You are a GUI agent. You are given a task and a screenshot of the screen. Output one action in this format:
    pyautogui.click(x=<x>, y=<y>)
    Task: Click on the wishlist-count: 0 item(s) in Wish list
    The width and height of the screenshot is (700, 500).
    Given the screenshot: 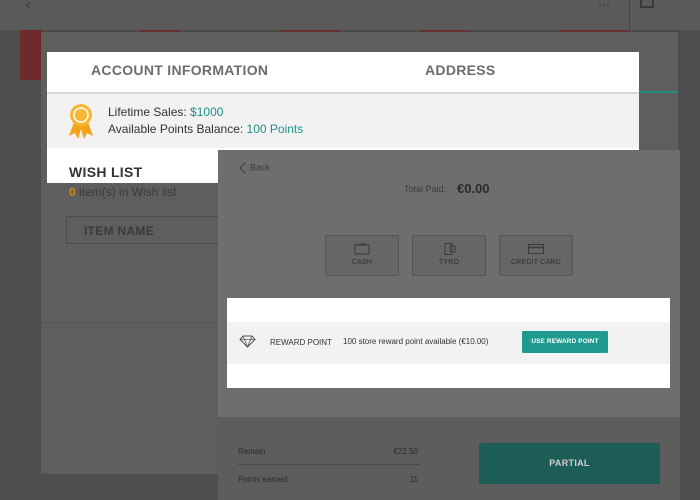 What is the action you would take?
    pyautogui.click(x=122, y=192)
    